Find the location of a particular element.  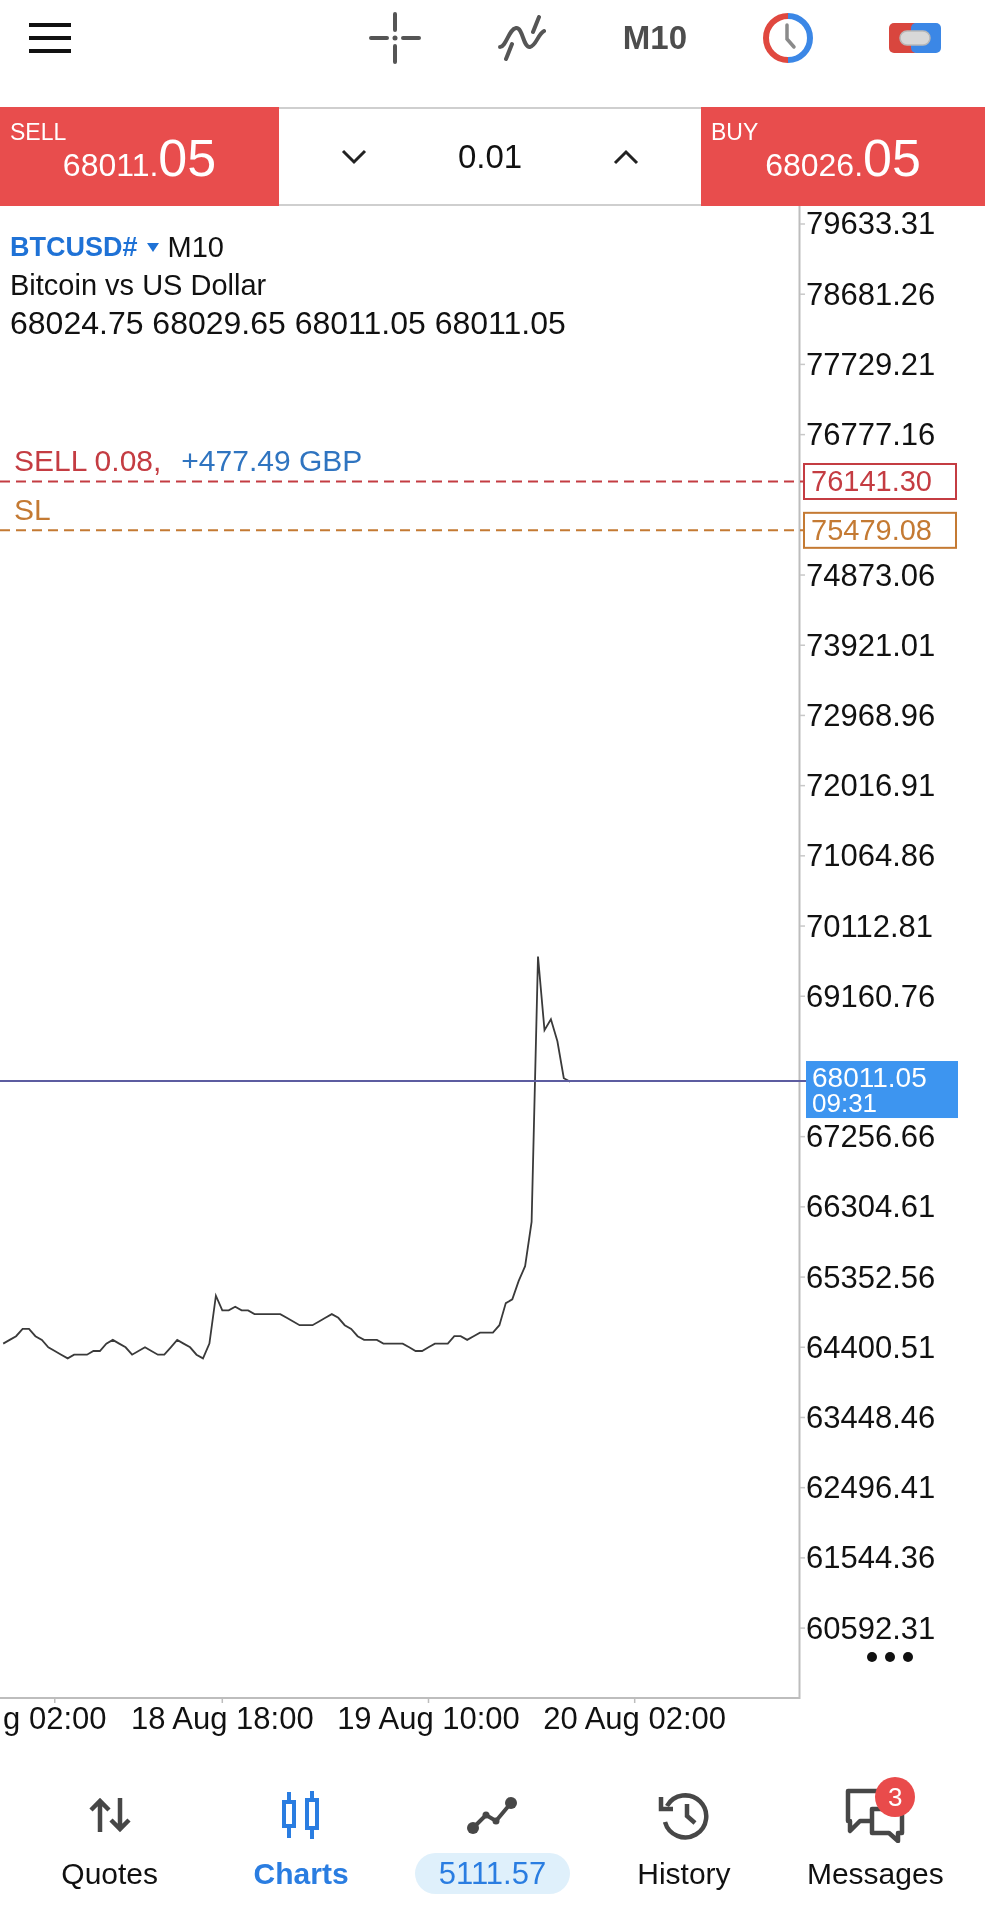

price-label: 69160.76 is located at coordinates (871, 996).